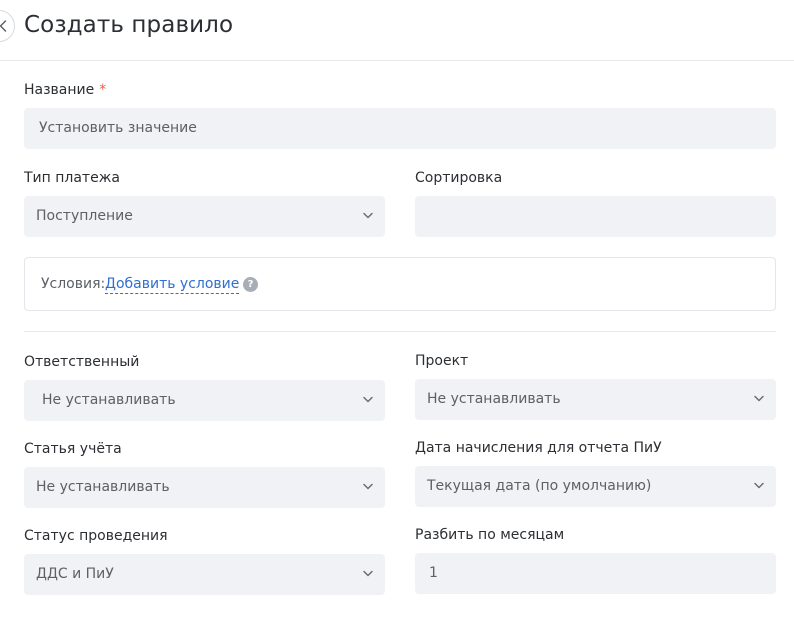 The width and height of the screenshot is (794, 618). I want to click on accrual-date-label: Дата начисления для отчета ПиУ, so click(538, 448).